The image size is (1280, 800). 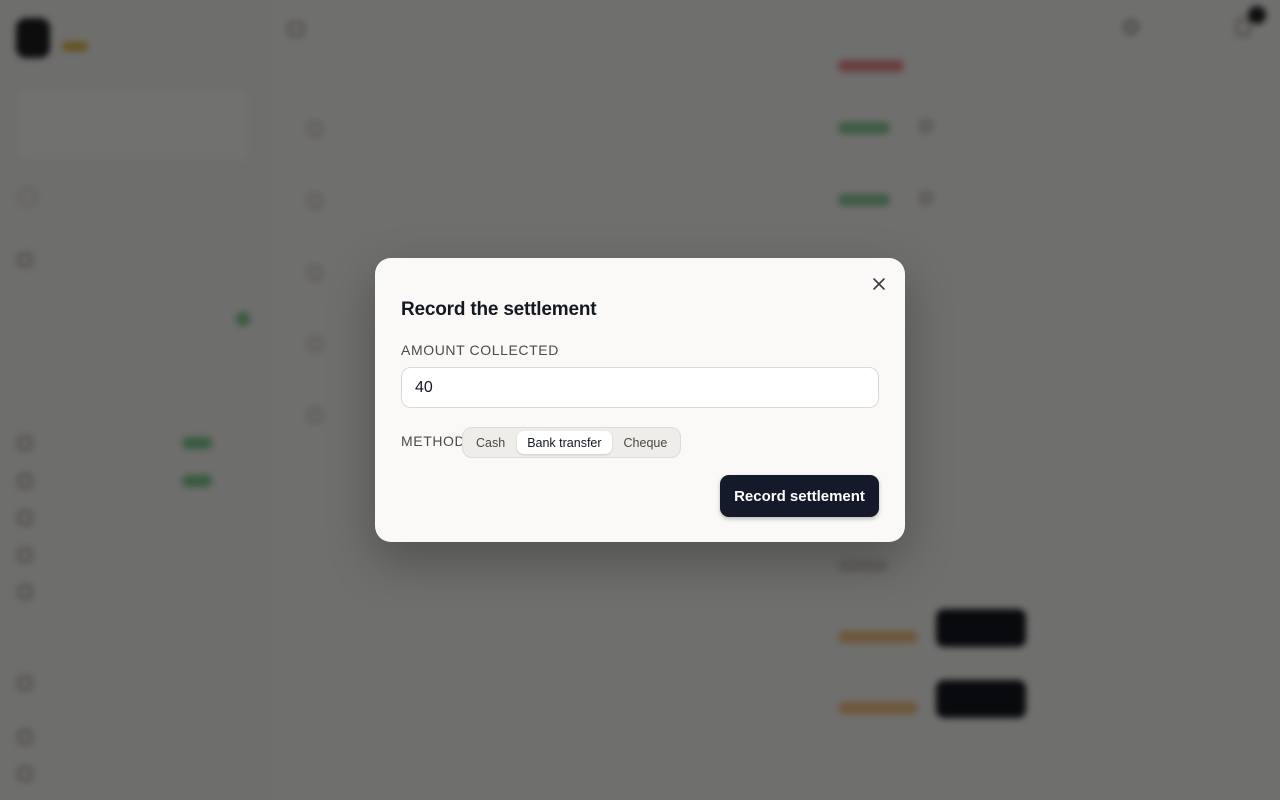 I want to click on amount-input, so click(x=640, y=387).